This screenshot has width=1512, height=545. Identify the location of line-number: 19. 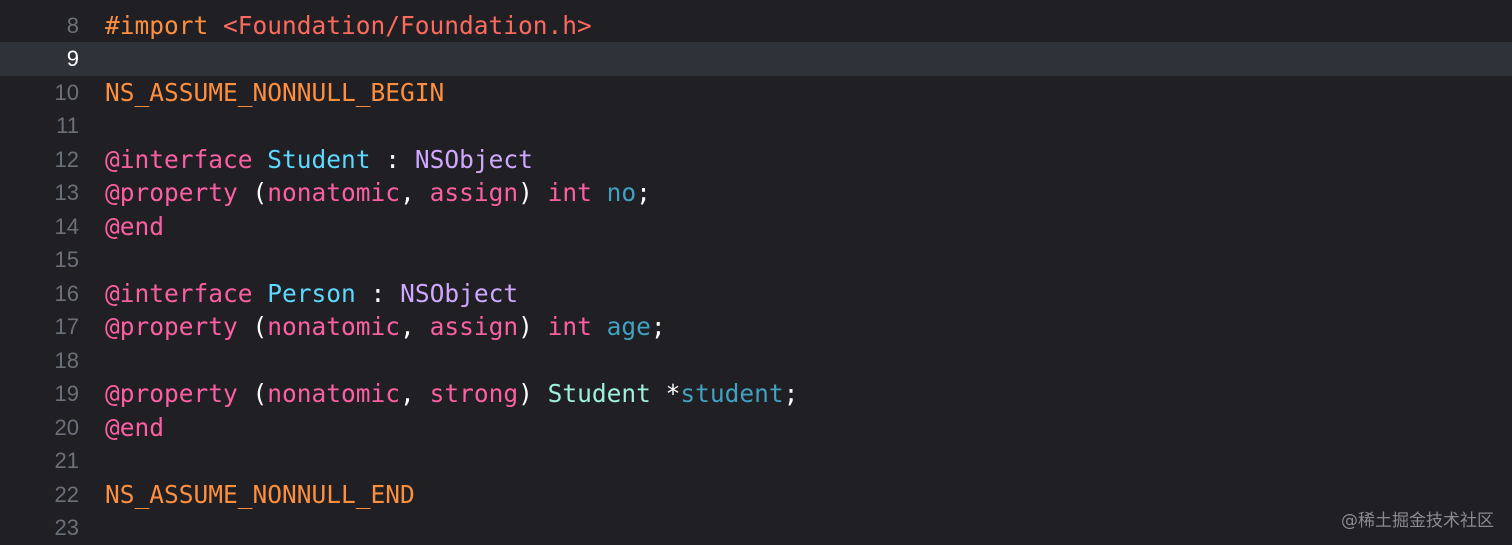
(66, 393).